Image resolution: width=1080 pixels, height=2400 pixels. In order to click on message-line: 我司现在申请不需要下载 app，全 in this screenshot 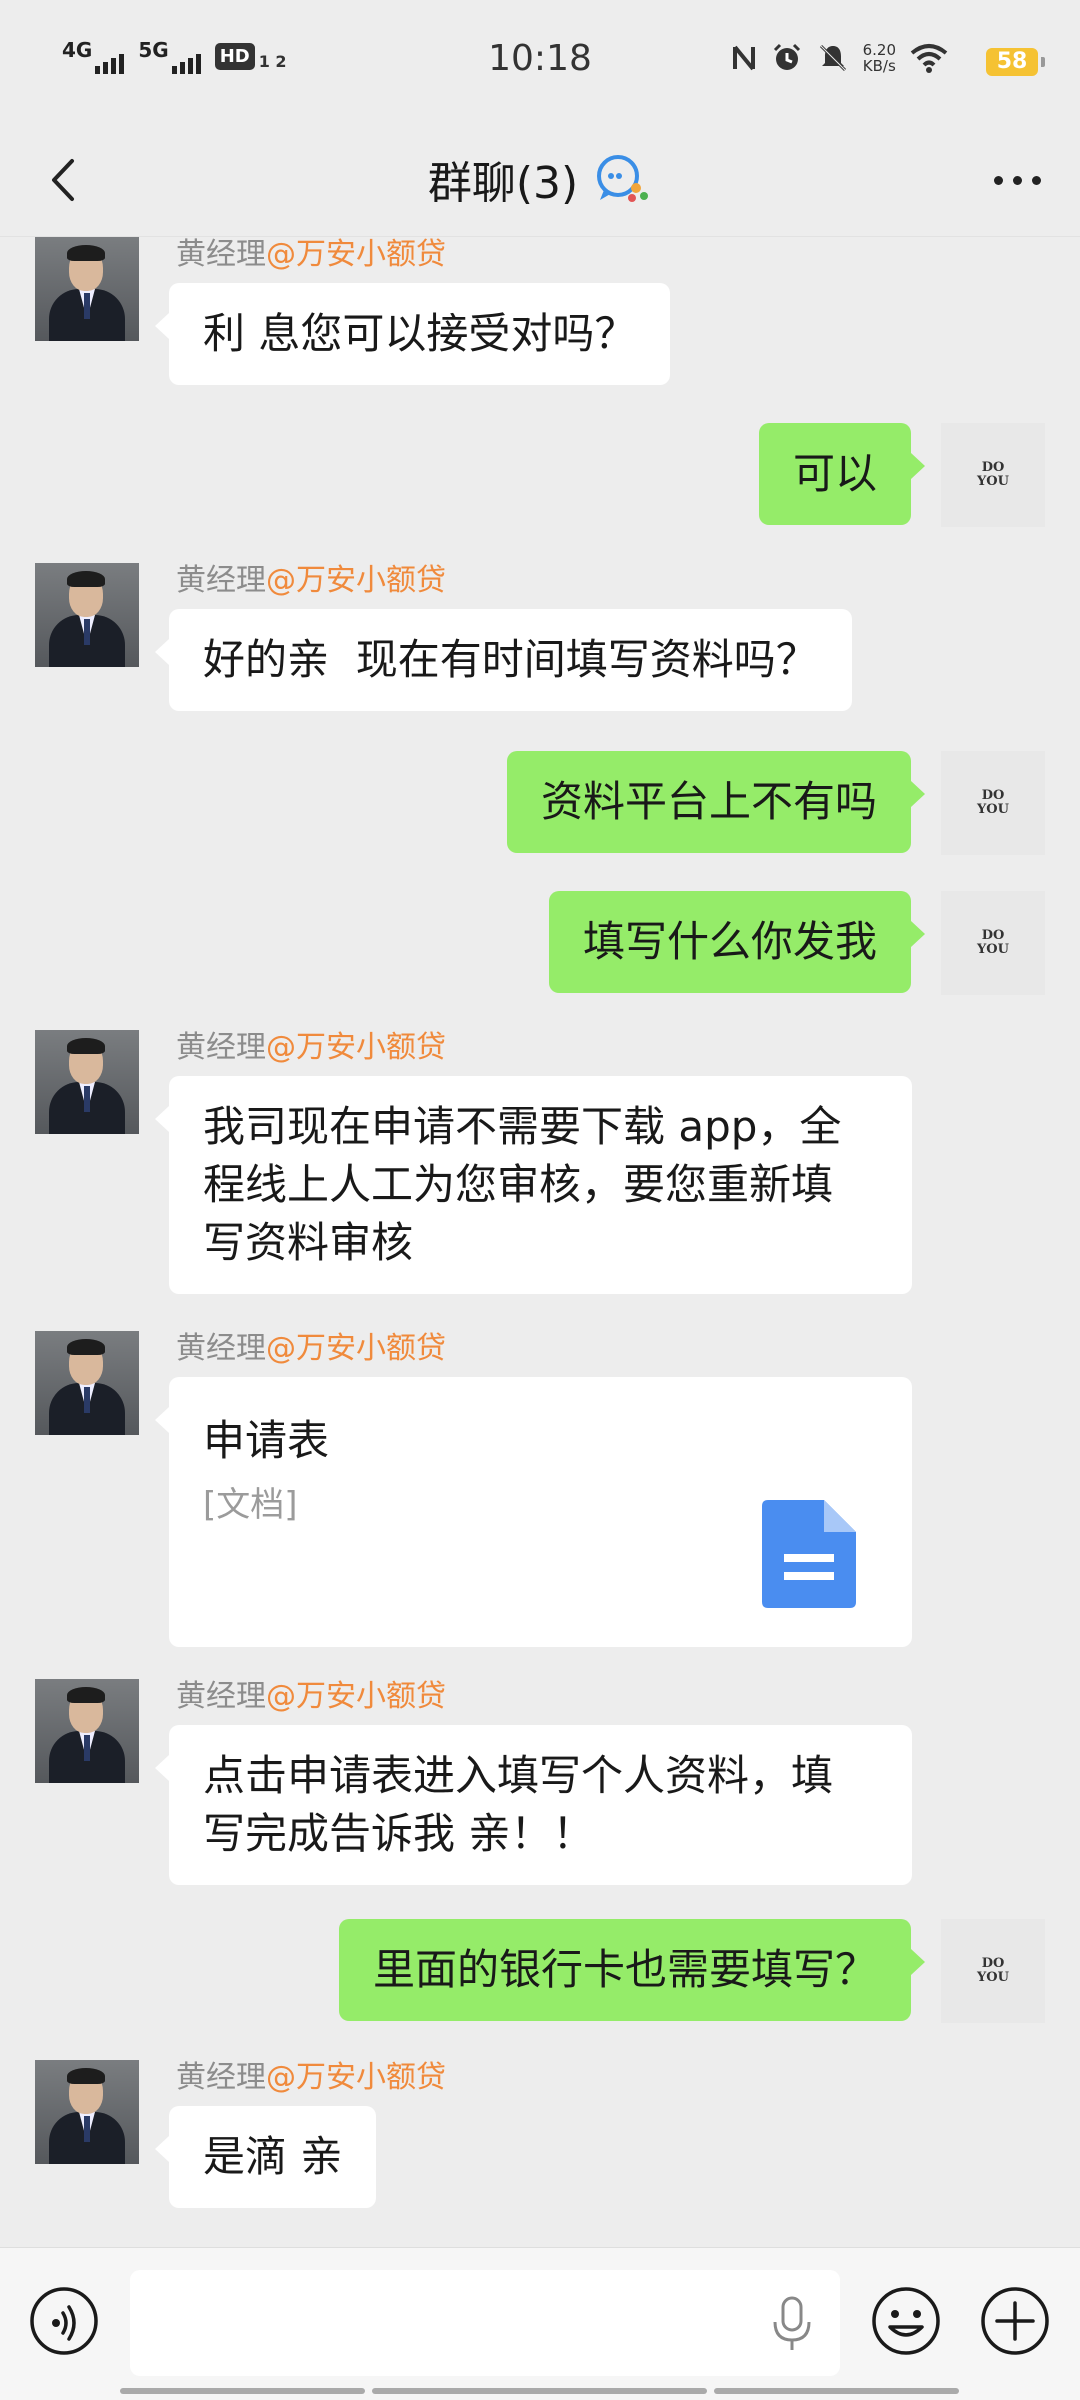, I will do `click(522, 1126)`.